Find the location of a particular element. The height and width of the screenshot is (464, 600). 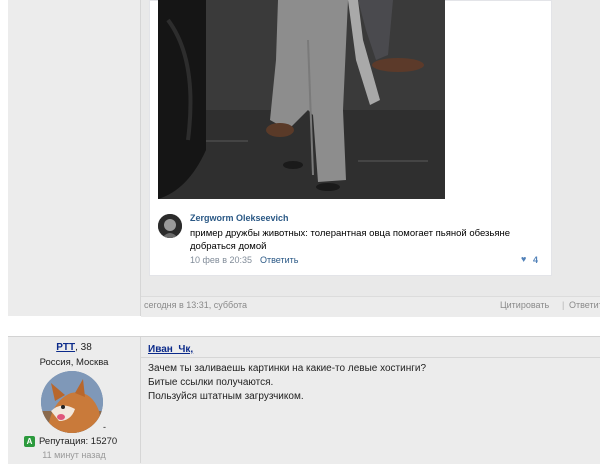

quote-button: Цитировать is located at coordinates (524, 305).